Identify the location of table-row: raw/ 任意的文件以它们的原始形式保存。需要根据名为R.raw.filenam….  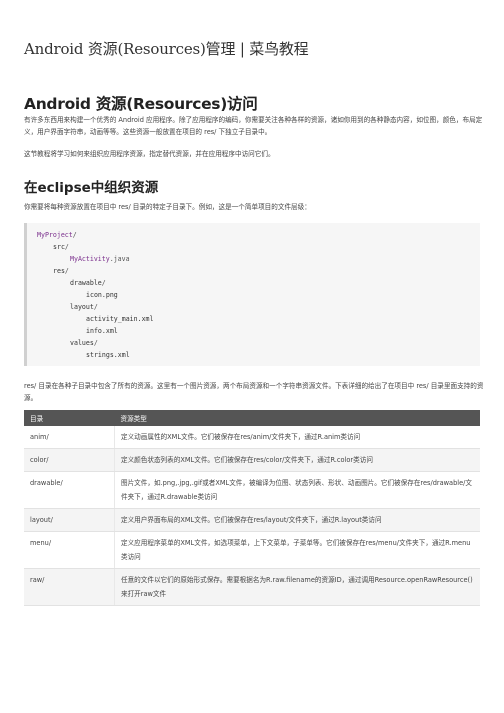
(252, 587).